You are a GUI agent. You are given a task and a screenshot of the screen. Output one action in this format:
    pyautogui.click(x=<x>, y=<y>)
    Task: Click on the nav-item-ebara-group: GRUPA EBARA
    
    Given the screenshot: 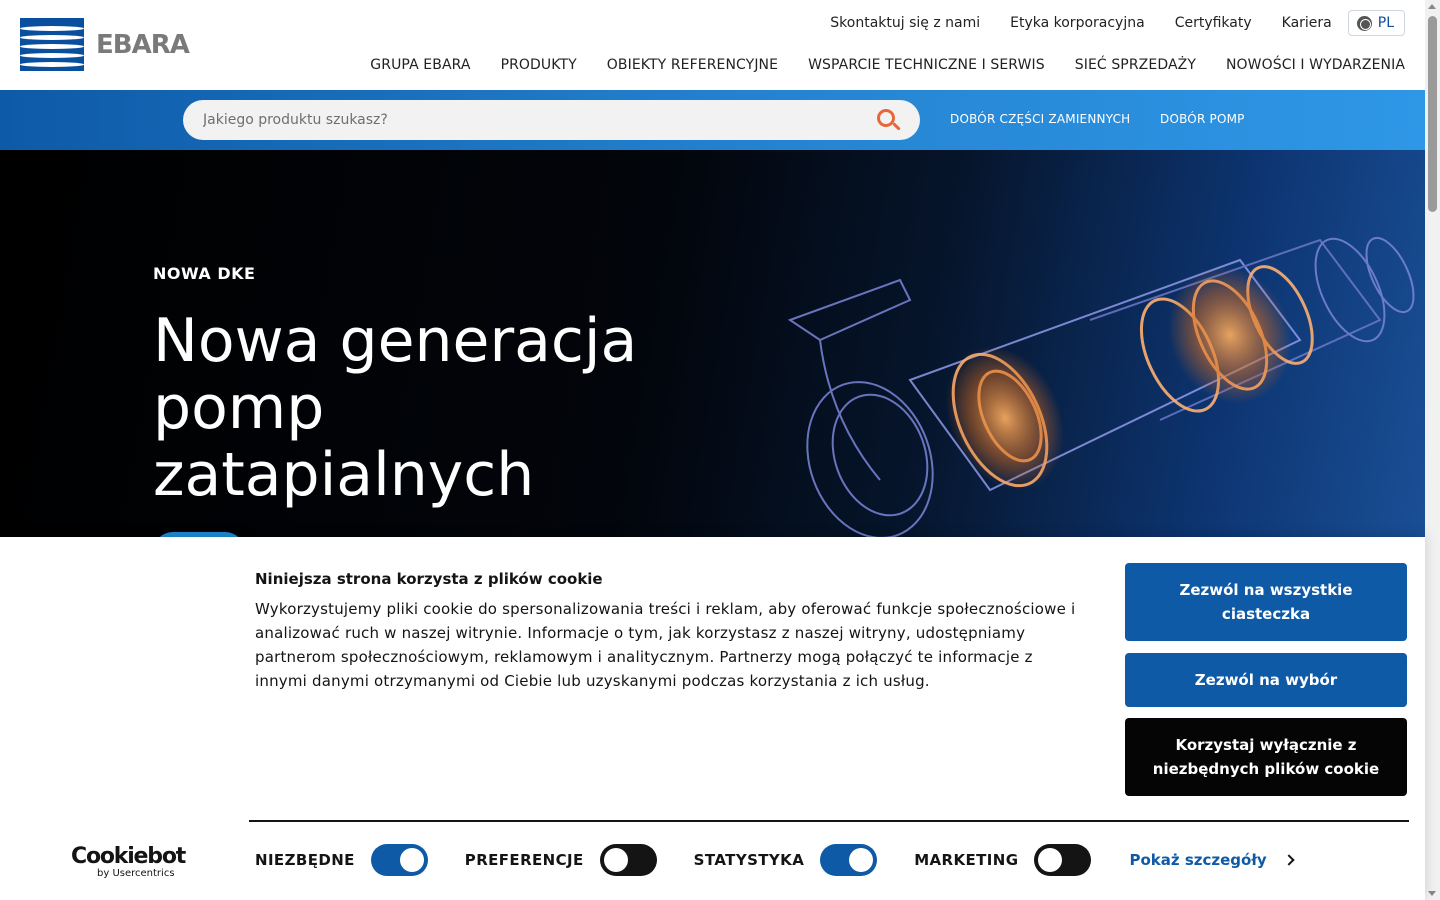 What is the action you would take?
    pyautogui.click(x=420, y=65)
    